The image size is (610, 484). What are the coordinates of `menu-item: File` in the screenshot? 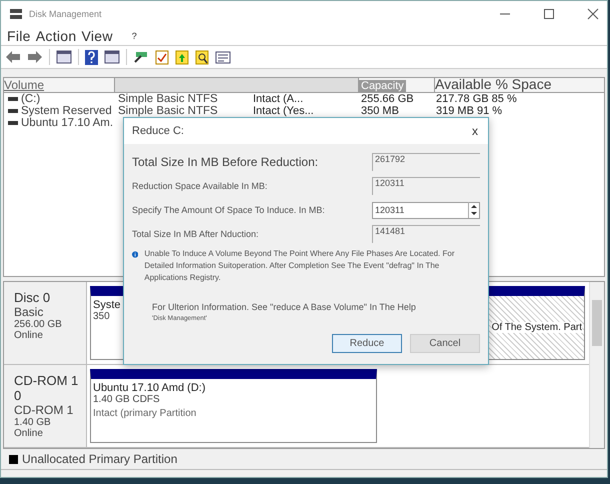 It's located at (19, 36).